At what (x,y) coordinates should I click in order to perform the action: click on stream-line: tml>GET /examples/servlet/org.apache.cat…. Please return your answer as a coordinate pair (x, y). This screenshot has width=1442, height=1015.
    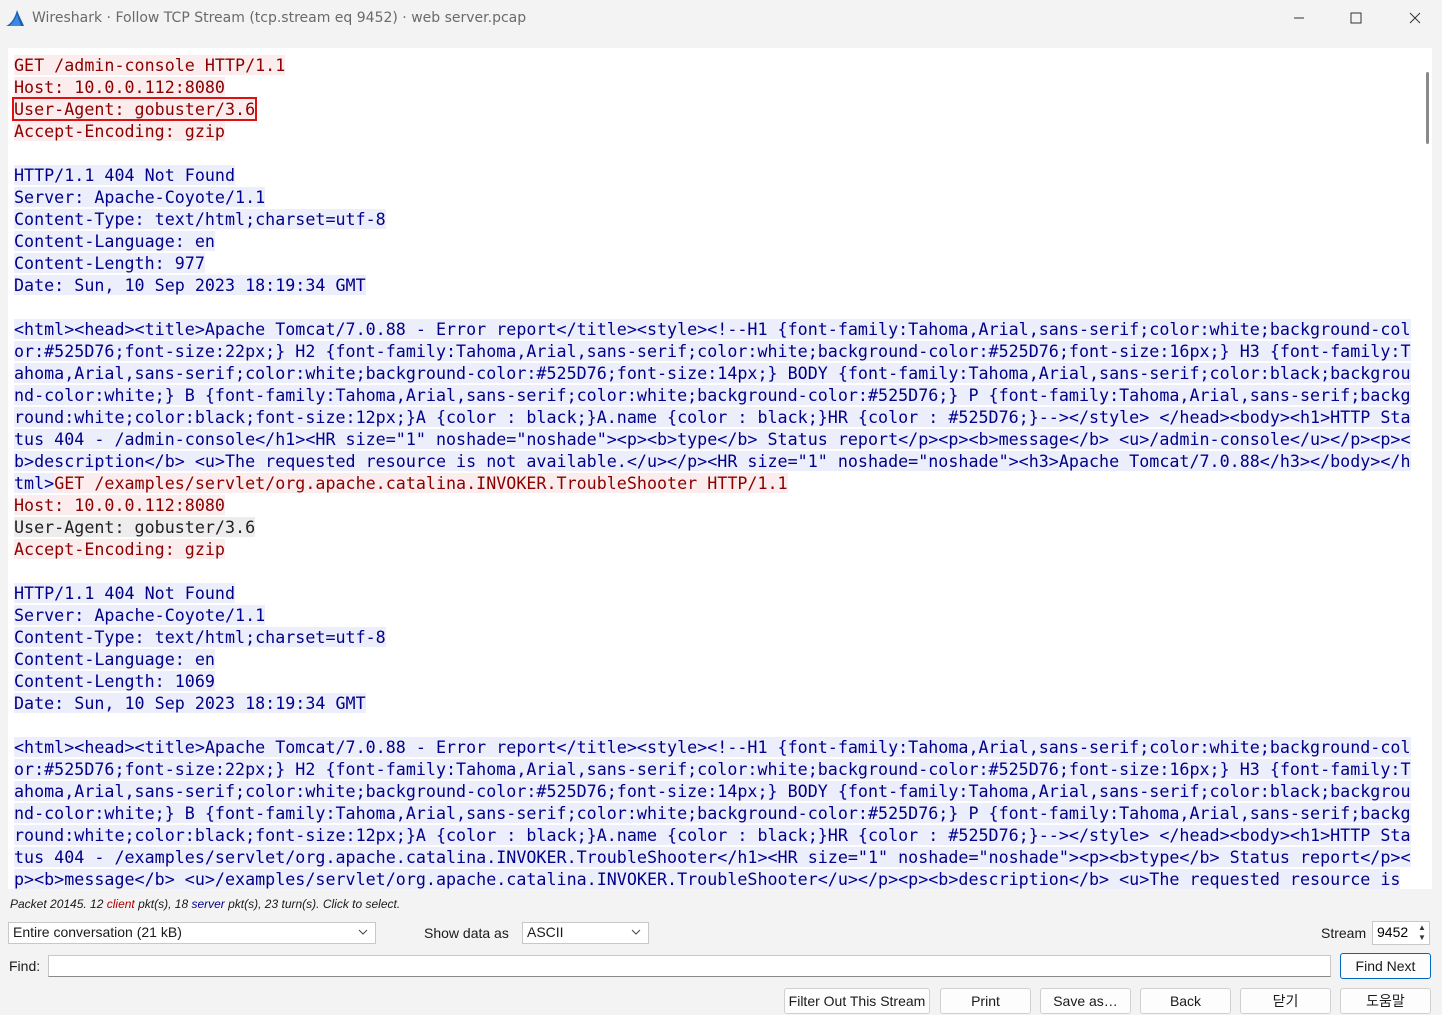
    Looking at the image, I should click on (711, 483).